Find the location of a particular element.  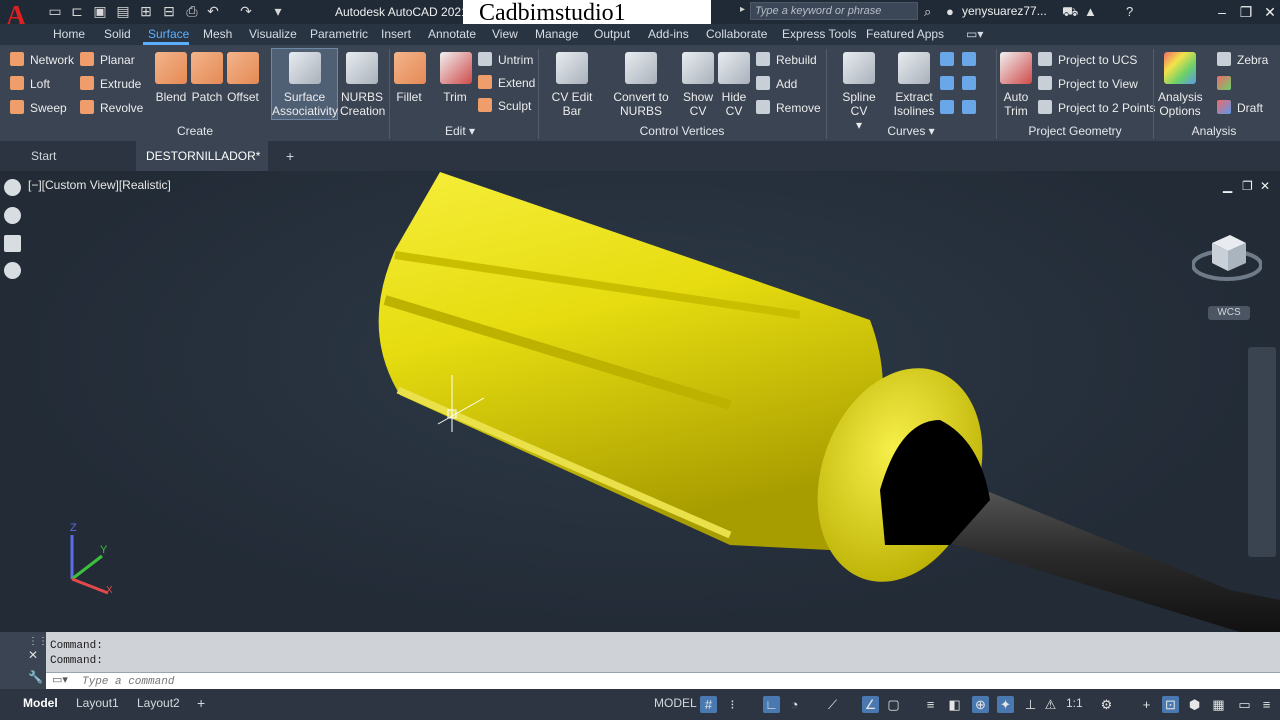

dynamic-ucs-icon: ⊥ is located at coordinates (1030, 704).